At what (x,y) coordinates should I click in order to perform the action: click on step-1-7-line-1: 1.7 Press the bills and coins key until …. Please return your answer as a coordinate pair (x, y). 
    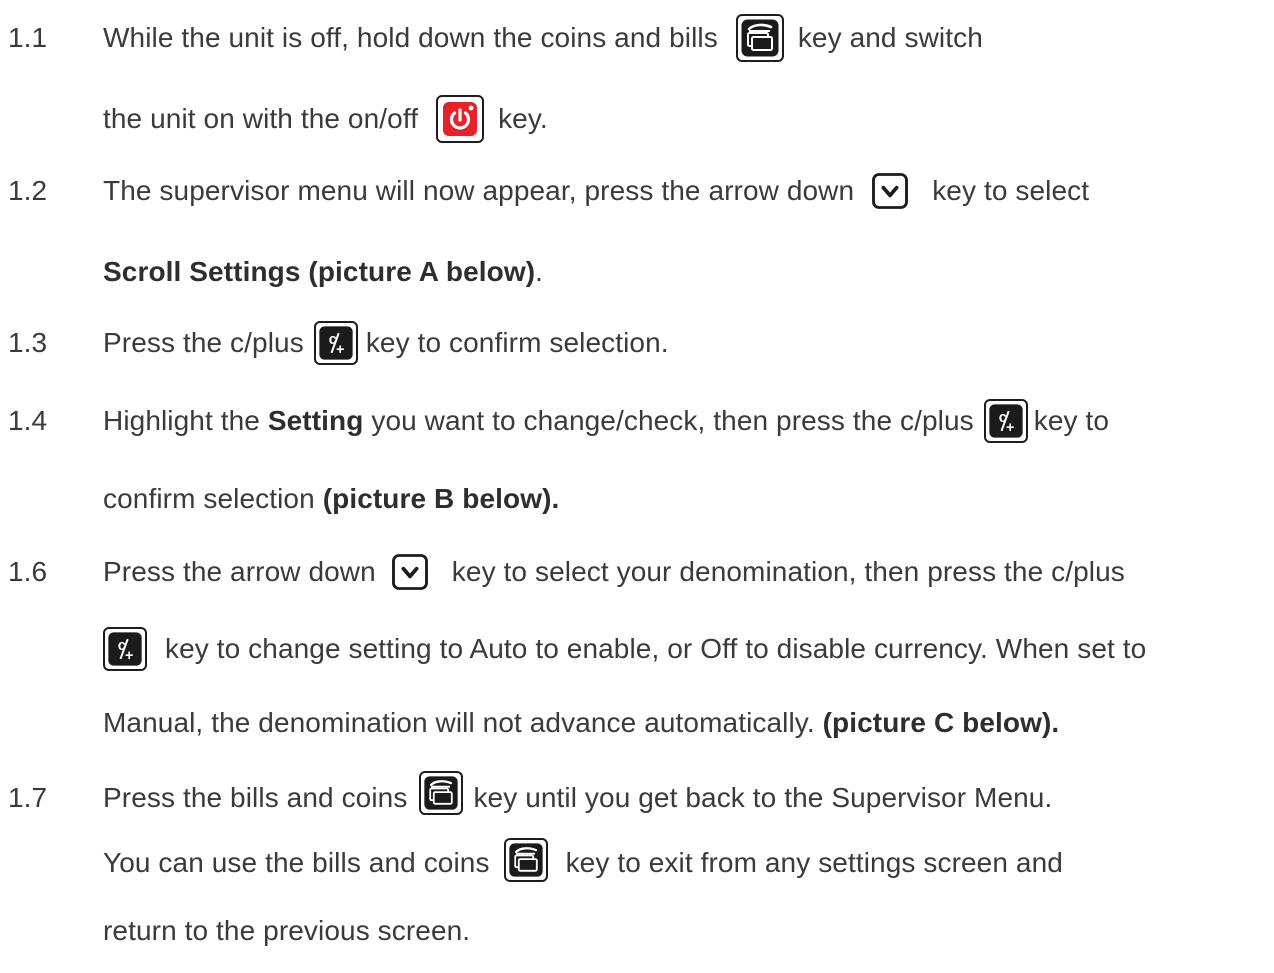
    Looking at the image, I should click on (637, 797).